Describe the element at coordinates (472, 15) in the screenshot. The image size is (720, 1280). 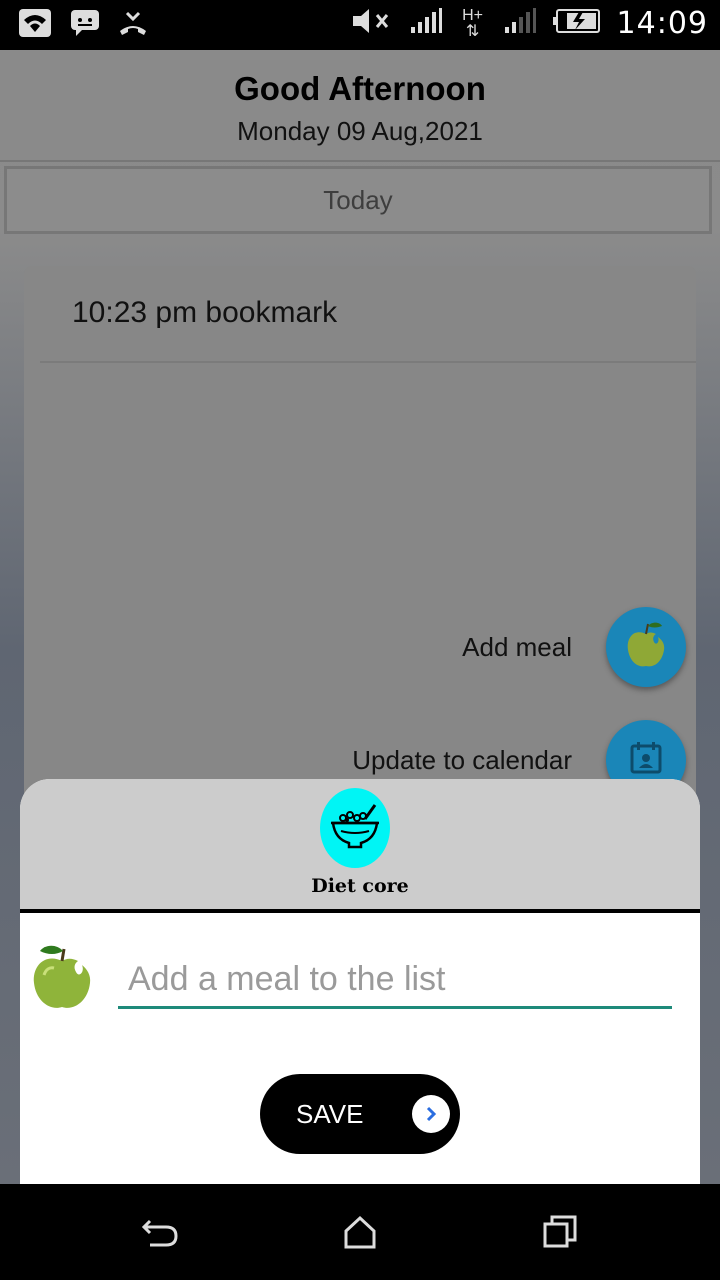
I see `network-type-label: H+` at that location.